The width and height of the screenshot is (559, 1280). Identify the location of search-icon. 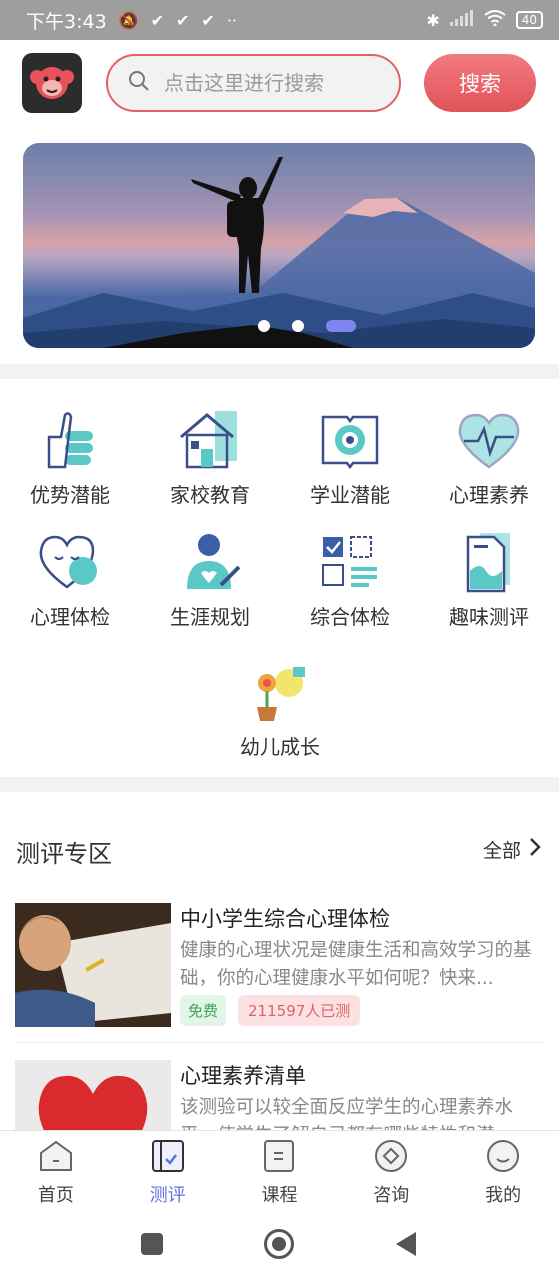
(139, 83).